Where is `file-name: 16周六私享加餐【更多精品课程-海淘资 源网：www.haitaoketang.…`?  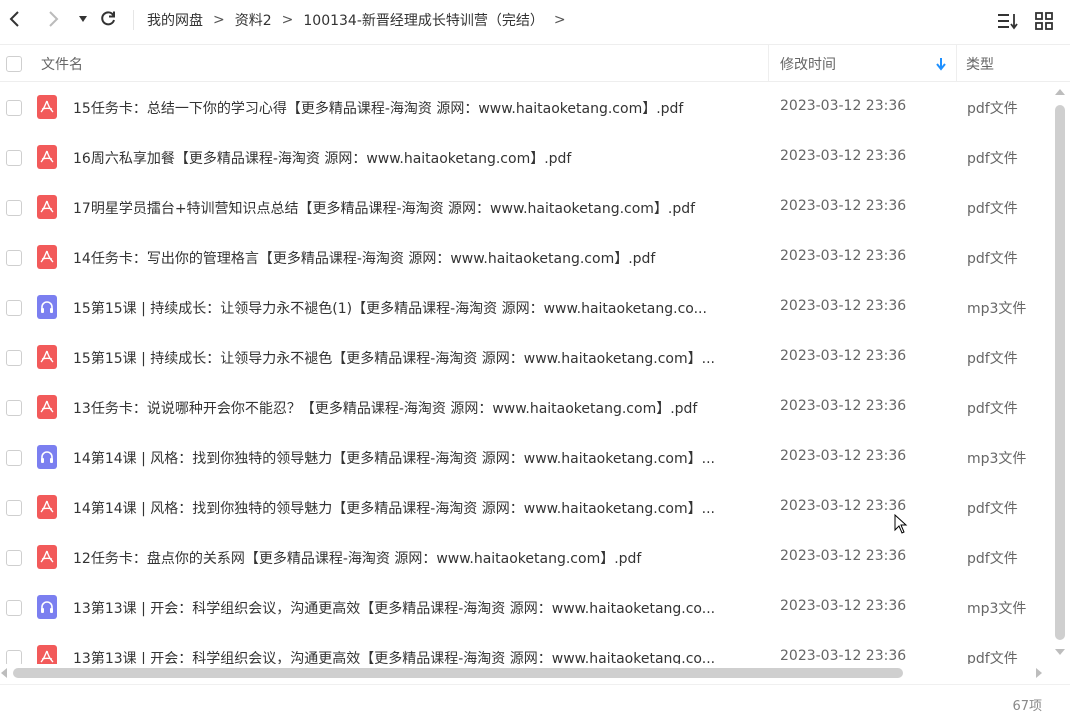
file-name: 16周六私享加餐【更多精品课程-海淘资 源网：www.haitaoketang.… is located at coordinates (418, 158).